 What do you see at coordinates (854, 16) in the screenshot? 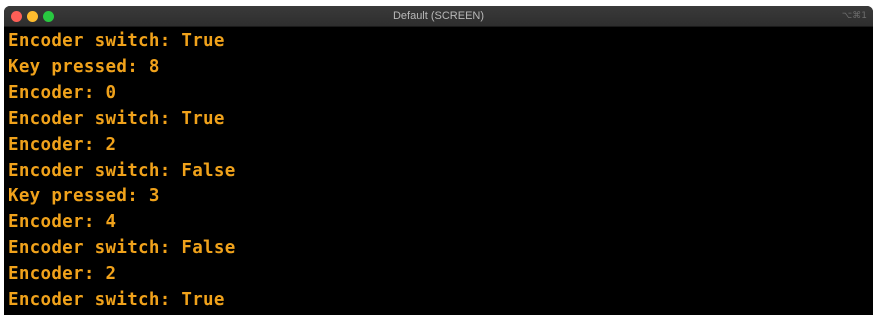
I see `keyboard-shortcut-hint: ⌥⌘1` at bounding box center [854, 16].